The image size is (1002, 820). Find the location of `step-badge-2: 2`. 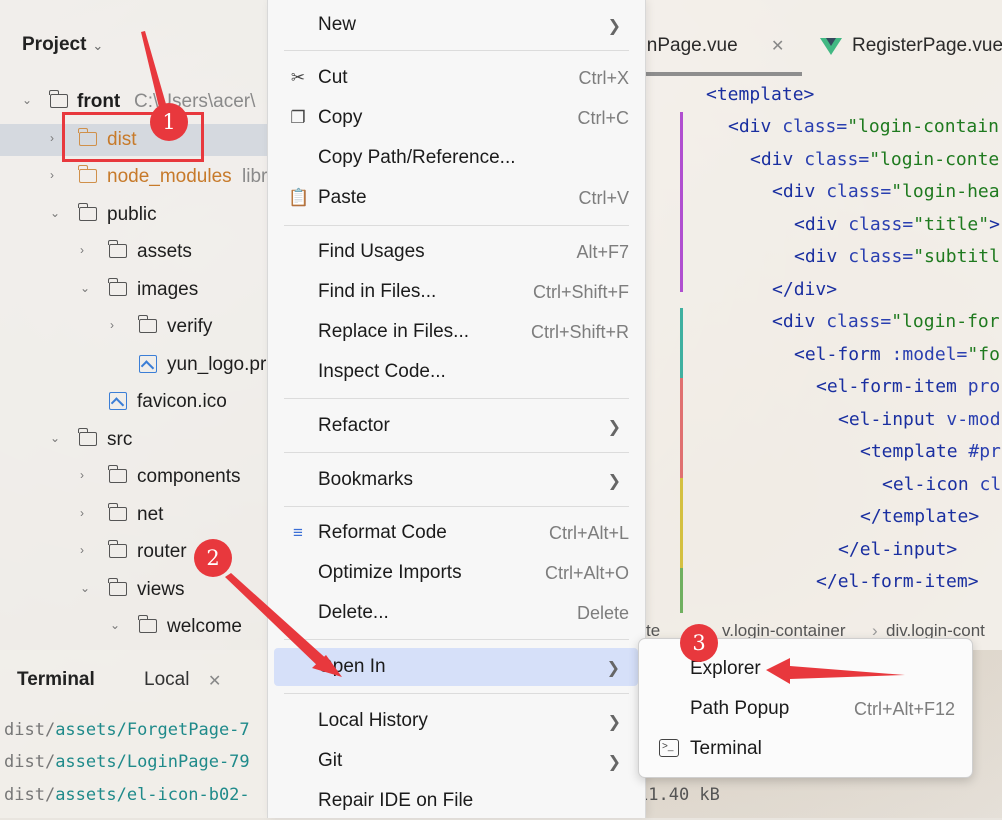

step-badge-2: 2 is located at coordinates (213, 558).